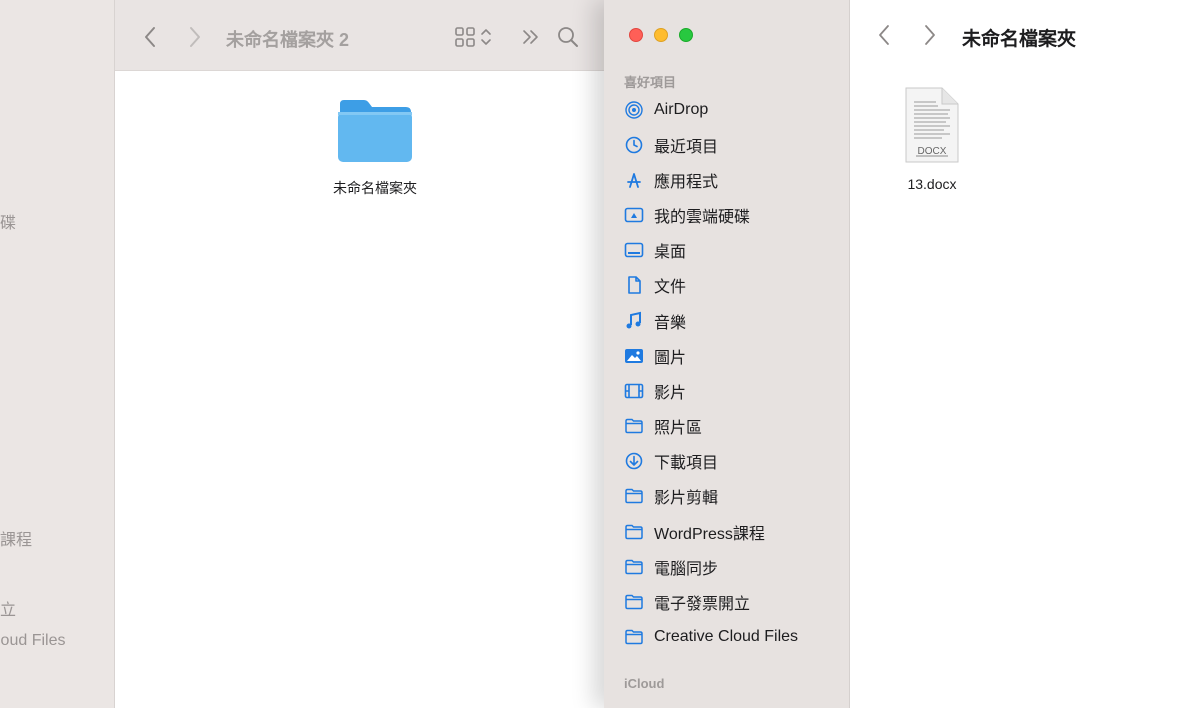 Image resolution: width=1200 pixels, height=708 pixels. I want to click on toolbar-overflow-button, so click(530, 37).